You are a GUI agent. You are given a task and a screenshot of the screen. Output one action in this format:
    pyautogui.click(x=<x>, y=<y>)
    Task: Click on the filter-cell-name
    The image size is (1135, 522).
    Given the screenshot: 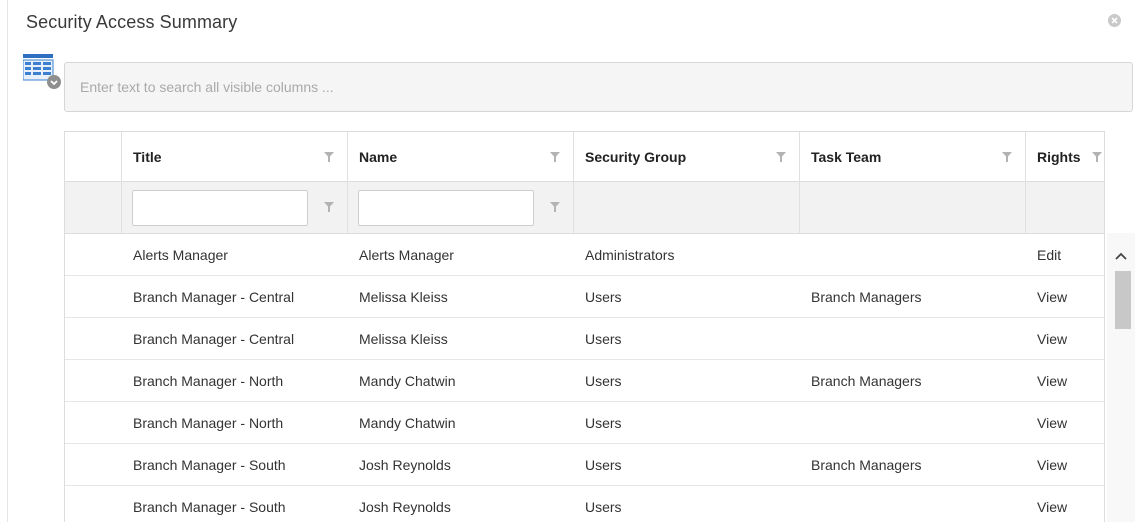 What is the action you would take?
    pyautogui.click(x=461, y=207)
    